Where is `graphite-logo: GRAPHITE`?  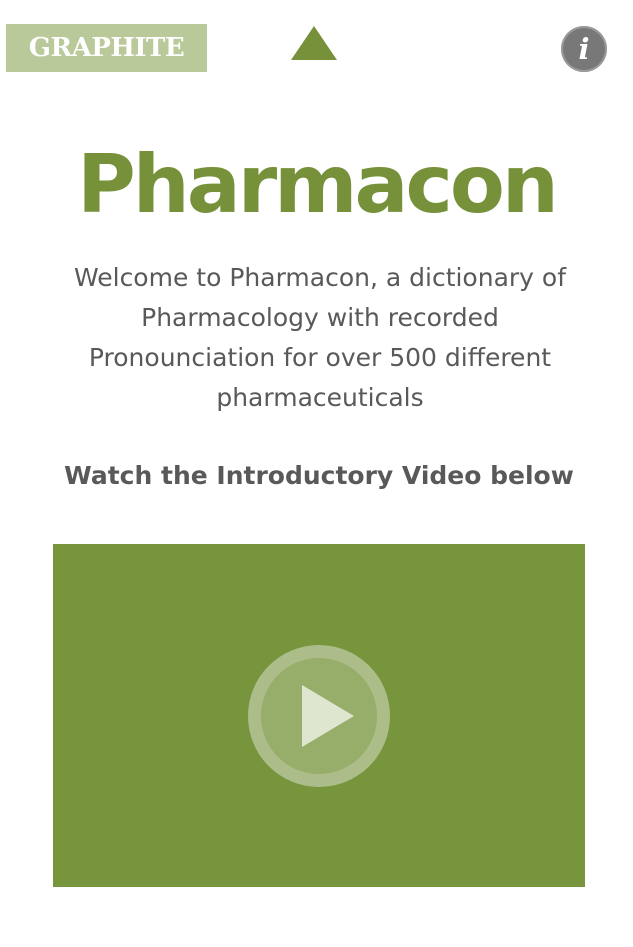
graphite-logo: GRAPHITE is located at coordinates (106, 48).